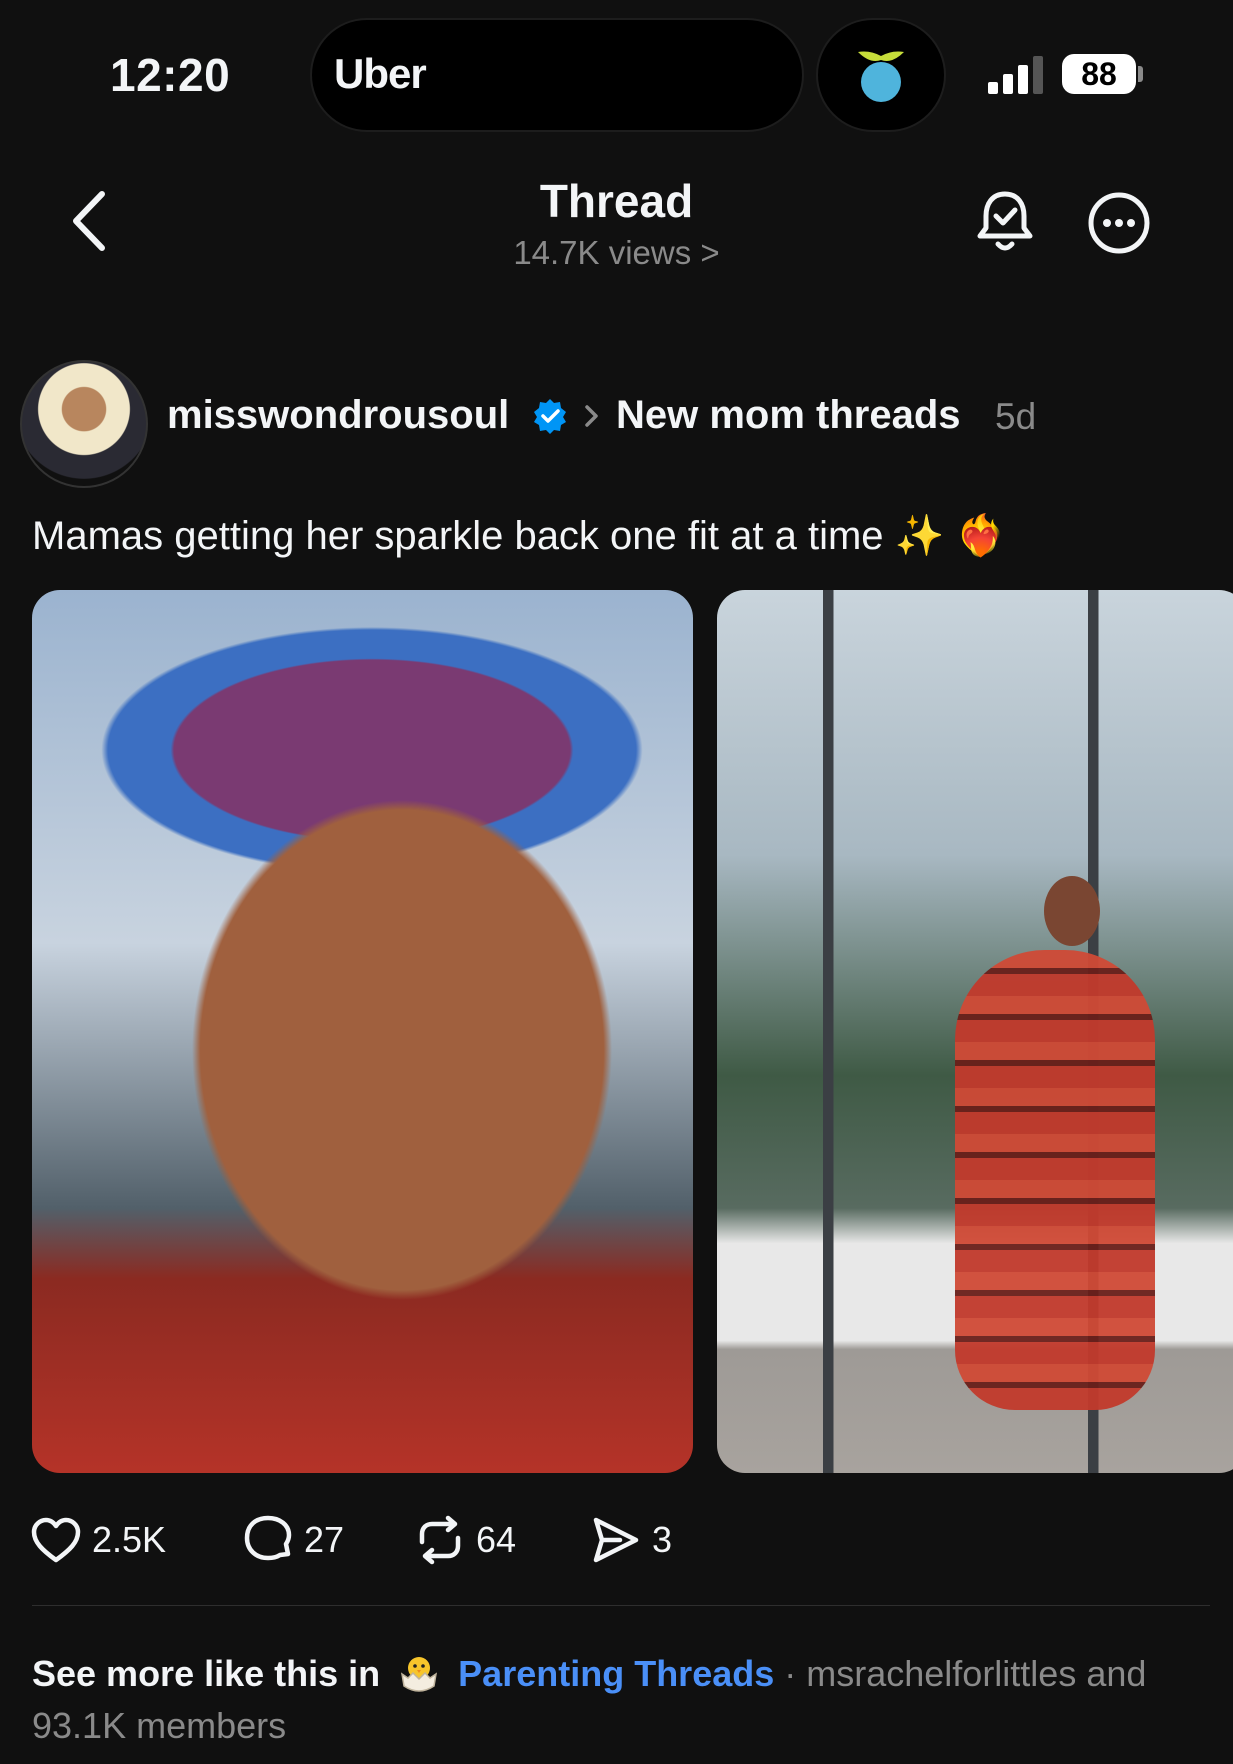 The height and width of the screenshot is (1764, 1233). I want to click on app-logo-icon, so click(881, 76).